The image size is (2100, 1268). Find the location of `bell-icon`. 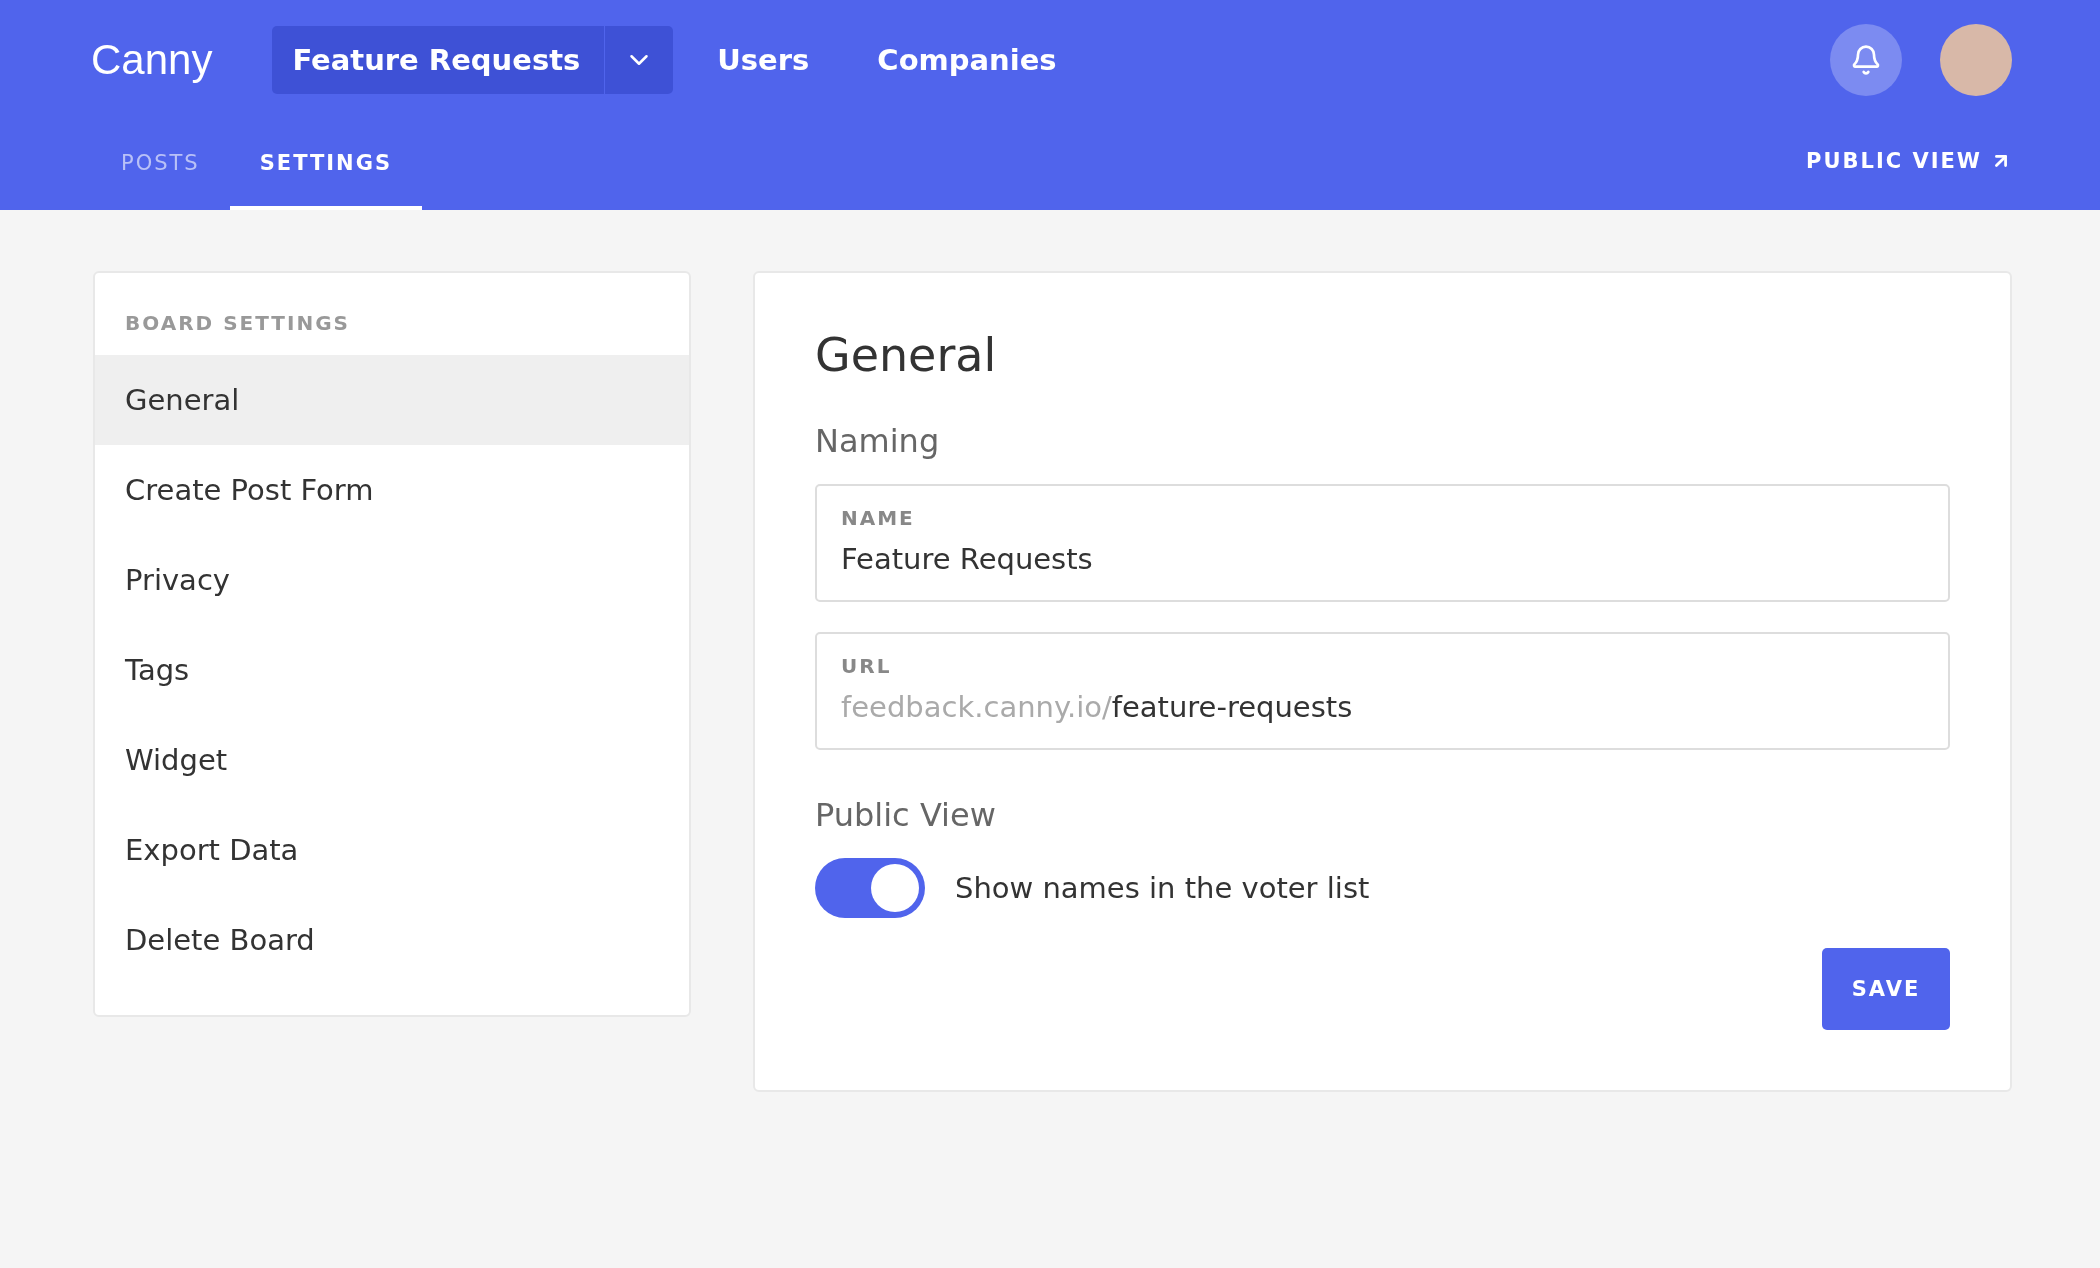

bell-icon is located at coordinates (1866, 60).